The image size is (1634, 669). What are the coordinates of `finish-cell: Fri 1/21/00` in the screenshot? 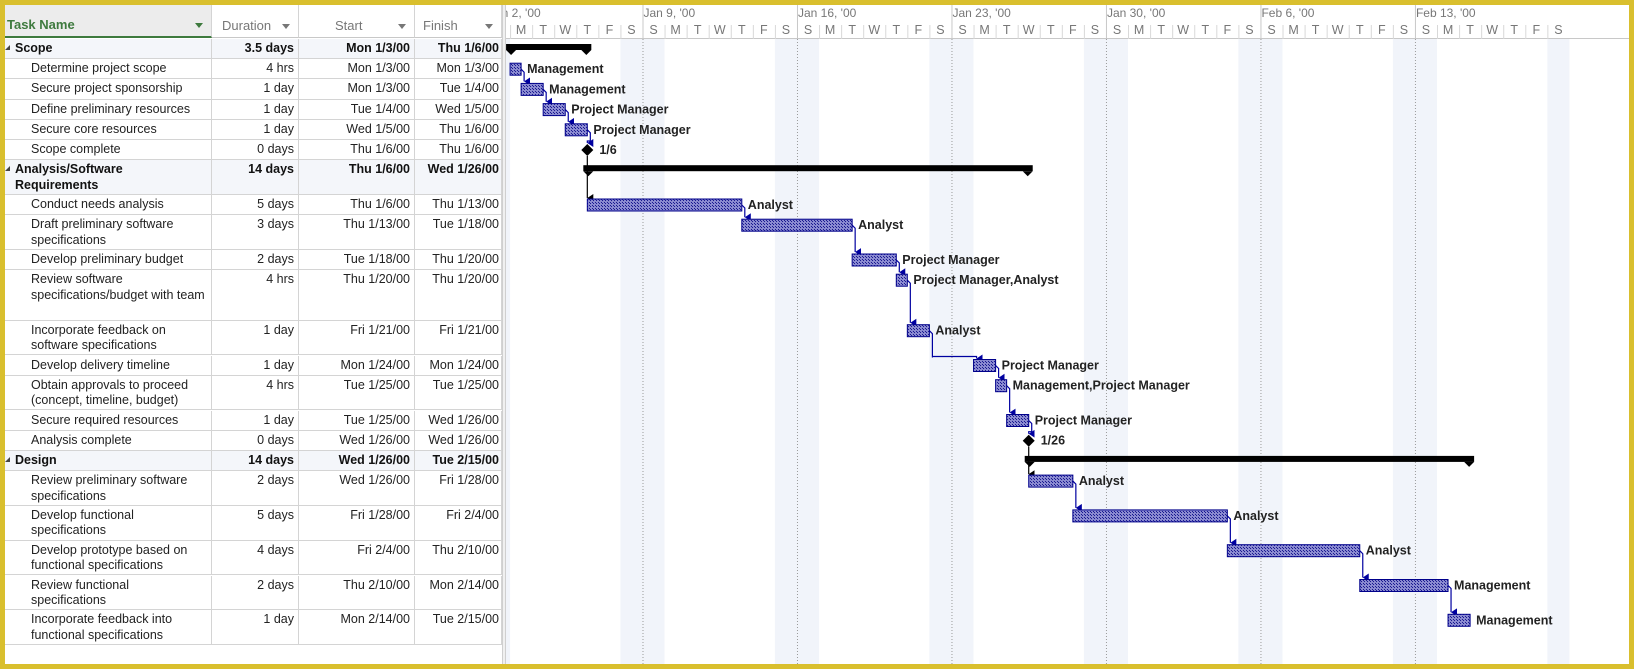 It's located at (458, 337).